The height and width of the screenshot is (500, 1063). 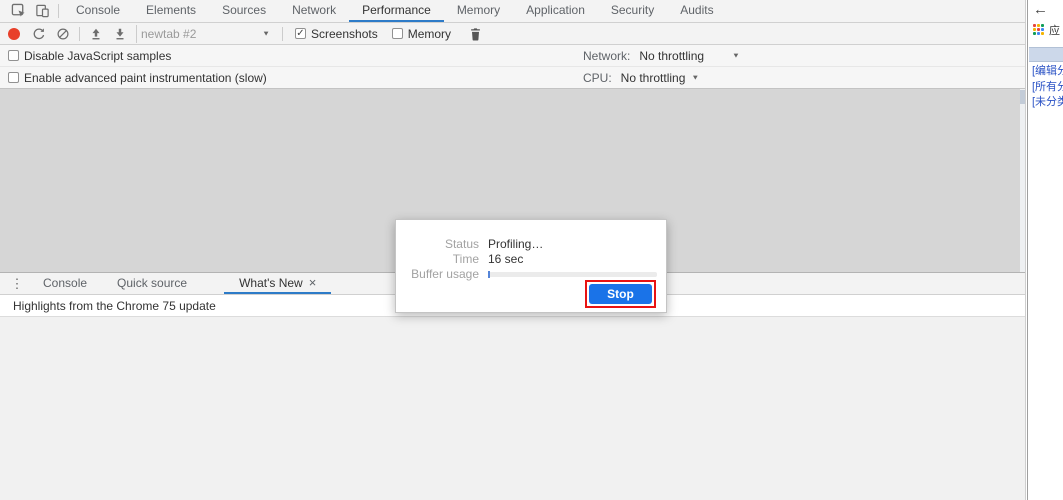 I want to click on tab-console: Console, so click(x=98, y=11).